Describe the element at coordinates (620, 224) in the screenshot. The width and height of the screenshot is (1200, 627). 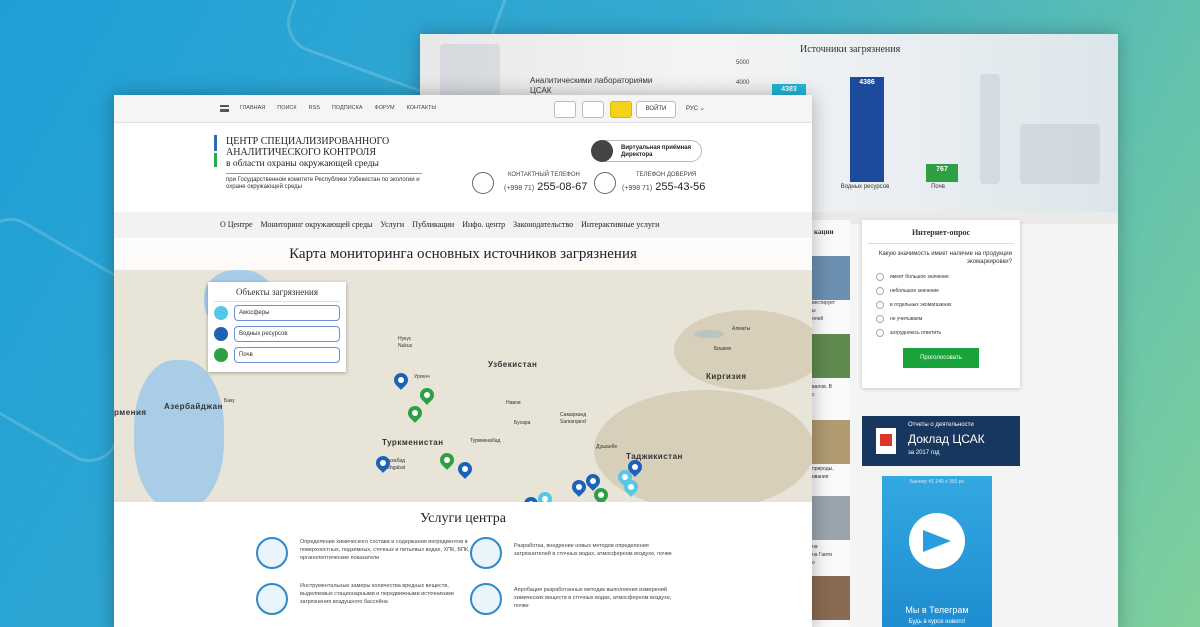
I see `nav-interactive: Интерактивные услуги` at that location.